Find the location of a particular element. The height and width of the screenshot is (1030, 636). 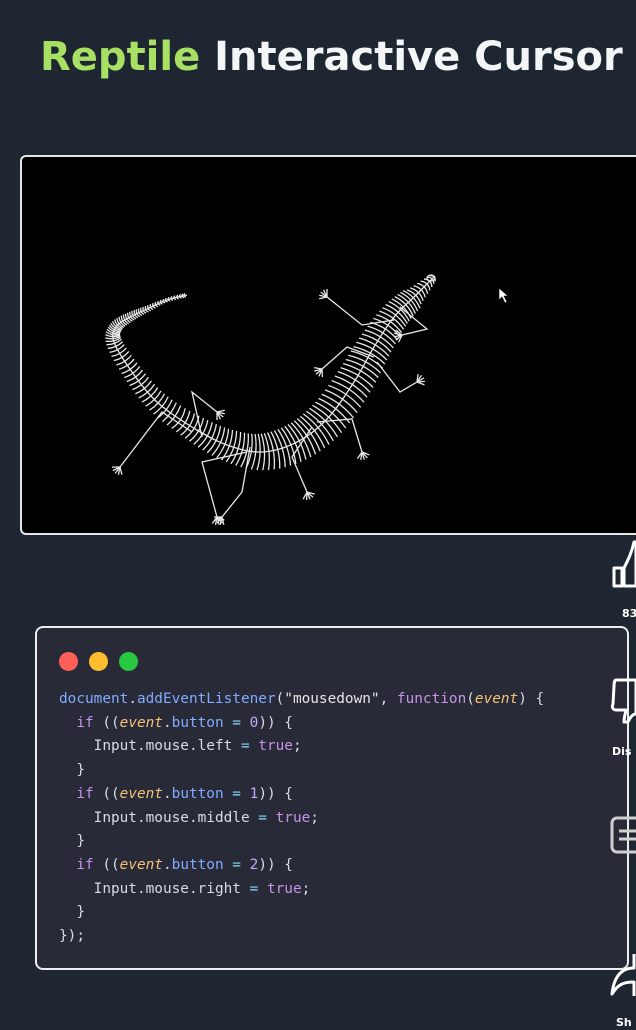

thumbs-down-icon is located at coordinates (623, 701).